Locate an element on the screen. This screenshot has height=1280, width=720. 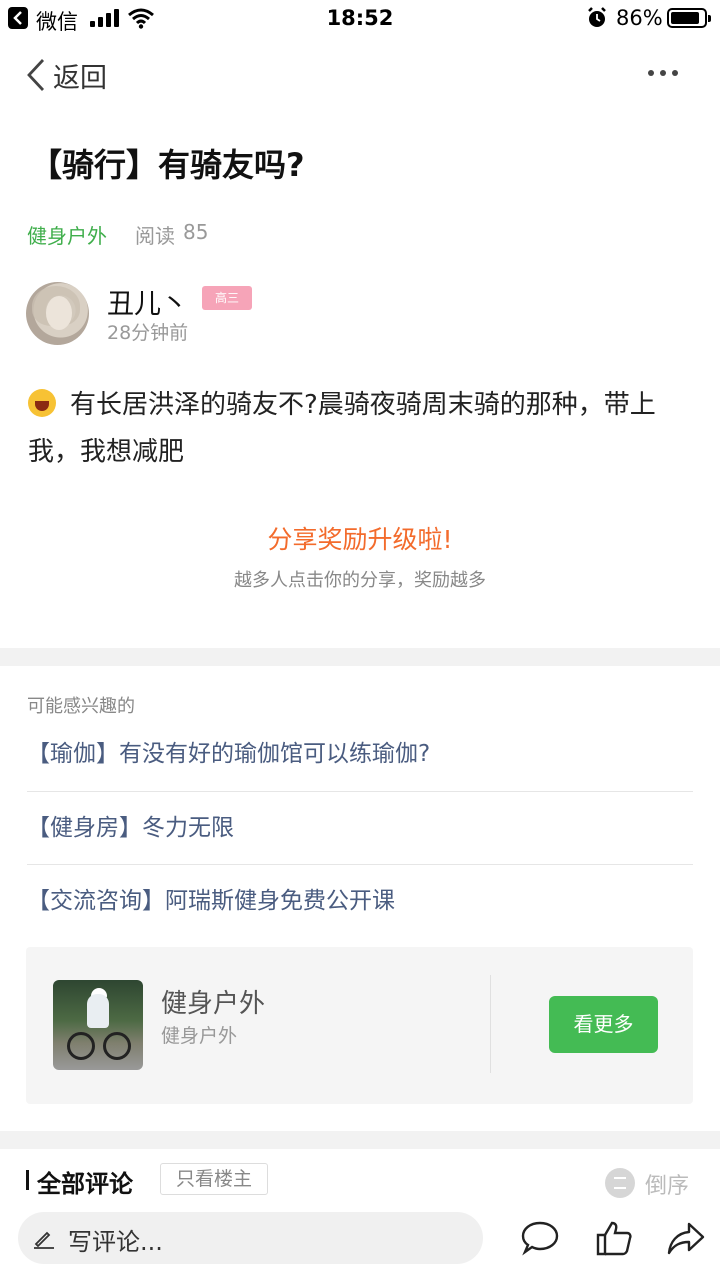
related-item: 【瑜伽】有没有好的瑜伽馆可以练瑜伽? is located at coordinates (360, 754).